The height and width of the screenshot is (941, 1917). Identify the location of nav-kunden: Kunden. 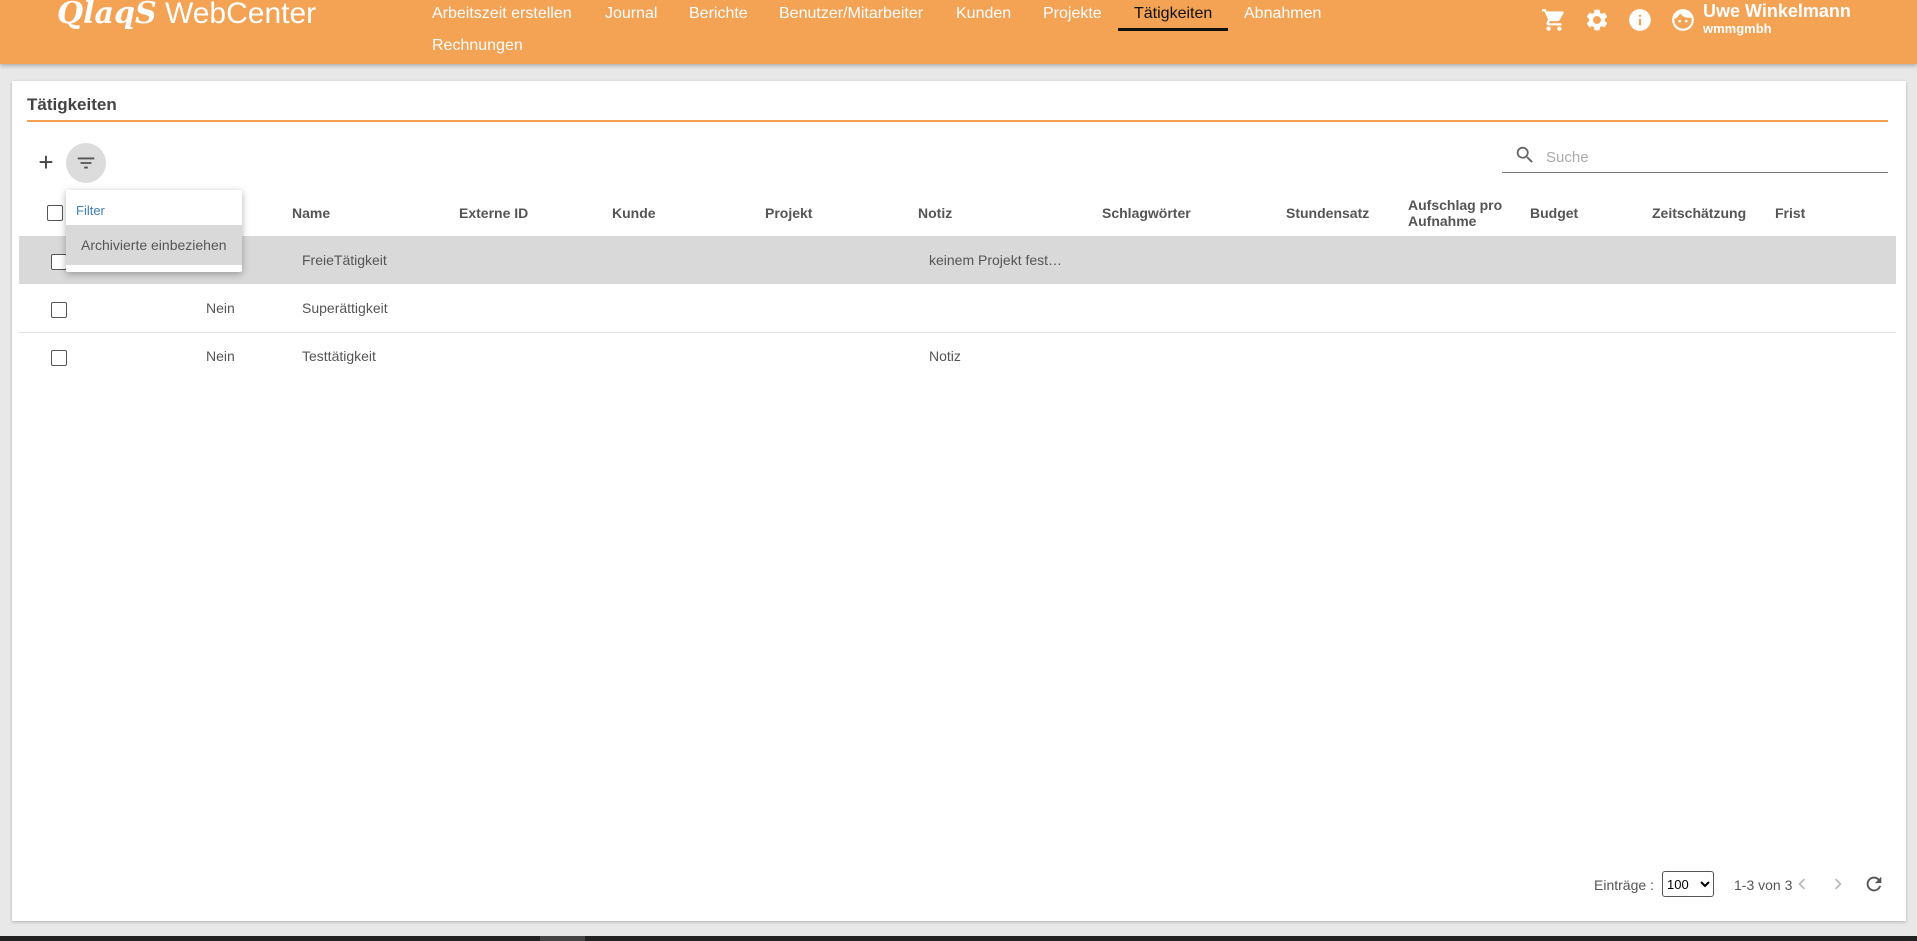
(983, 14).